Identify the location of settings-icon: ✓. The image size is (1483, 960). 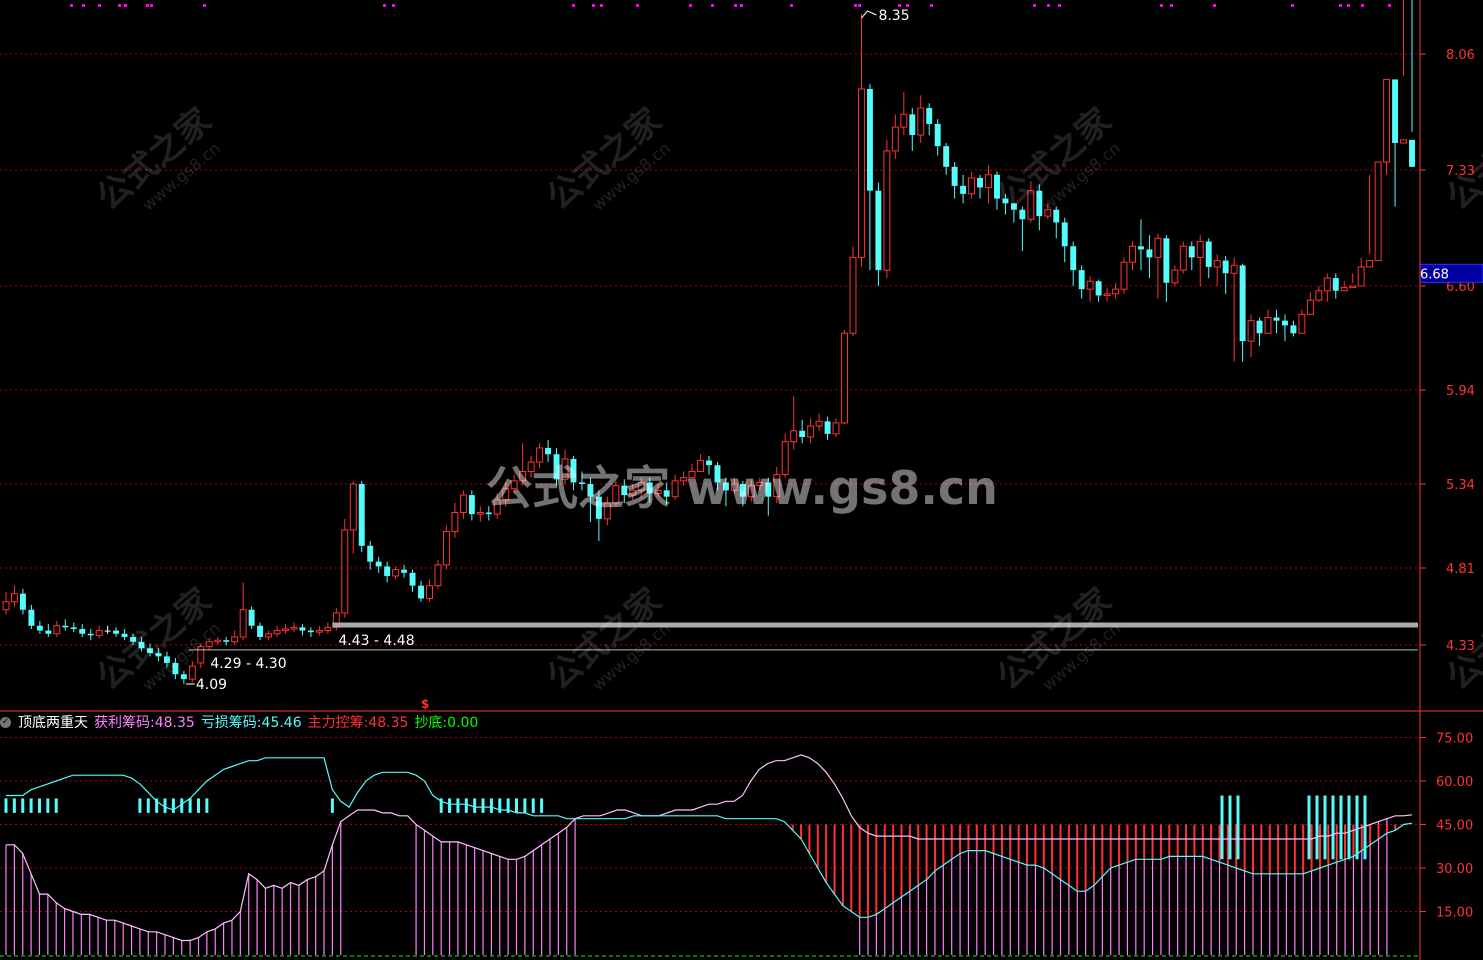
(5, 722).